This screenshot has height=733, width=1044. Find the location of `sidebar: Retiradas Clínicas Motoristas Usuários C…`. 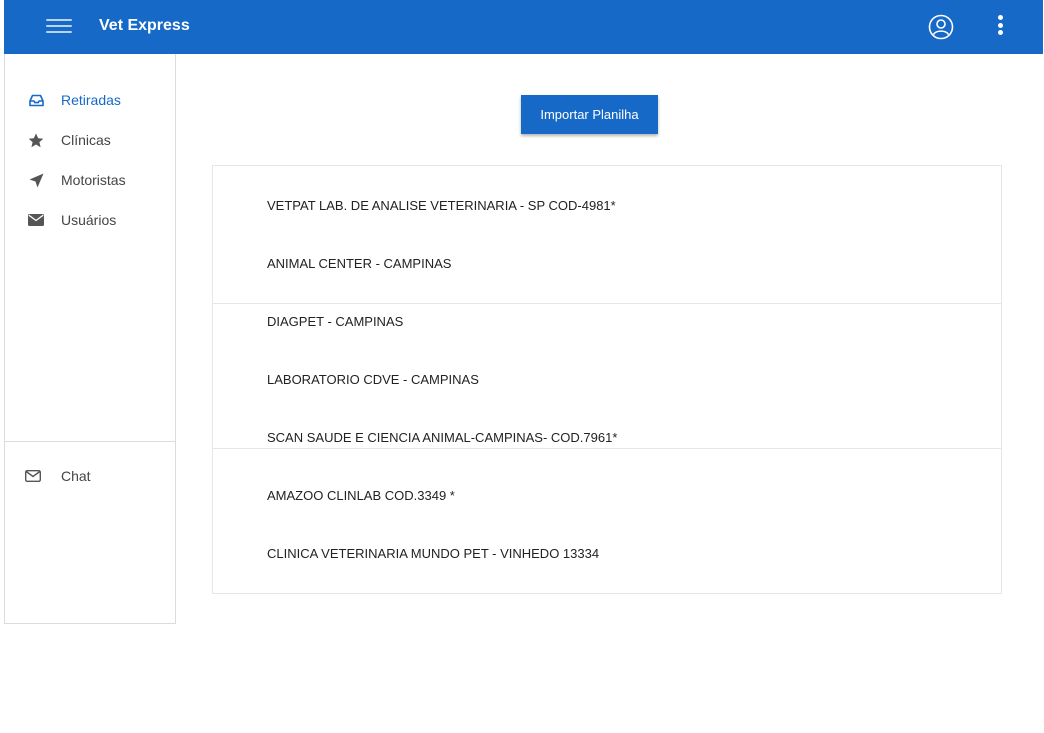

sidebar: Retiradas Clínicas Motoristas Usuários C… is located at coordinates (90, 339).